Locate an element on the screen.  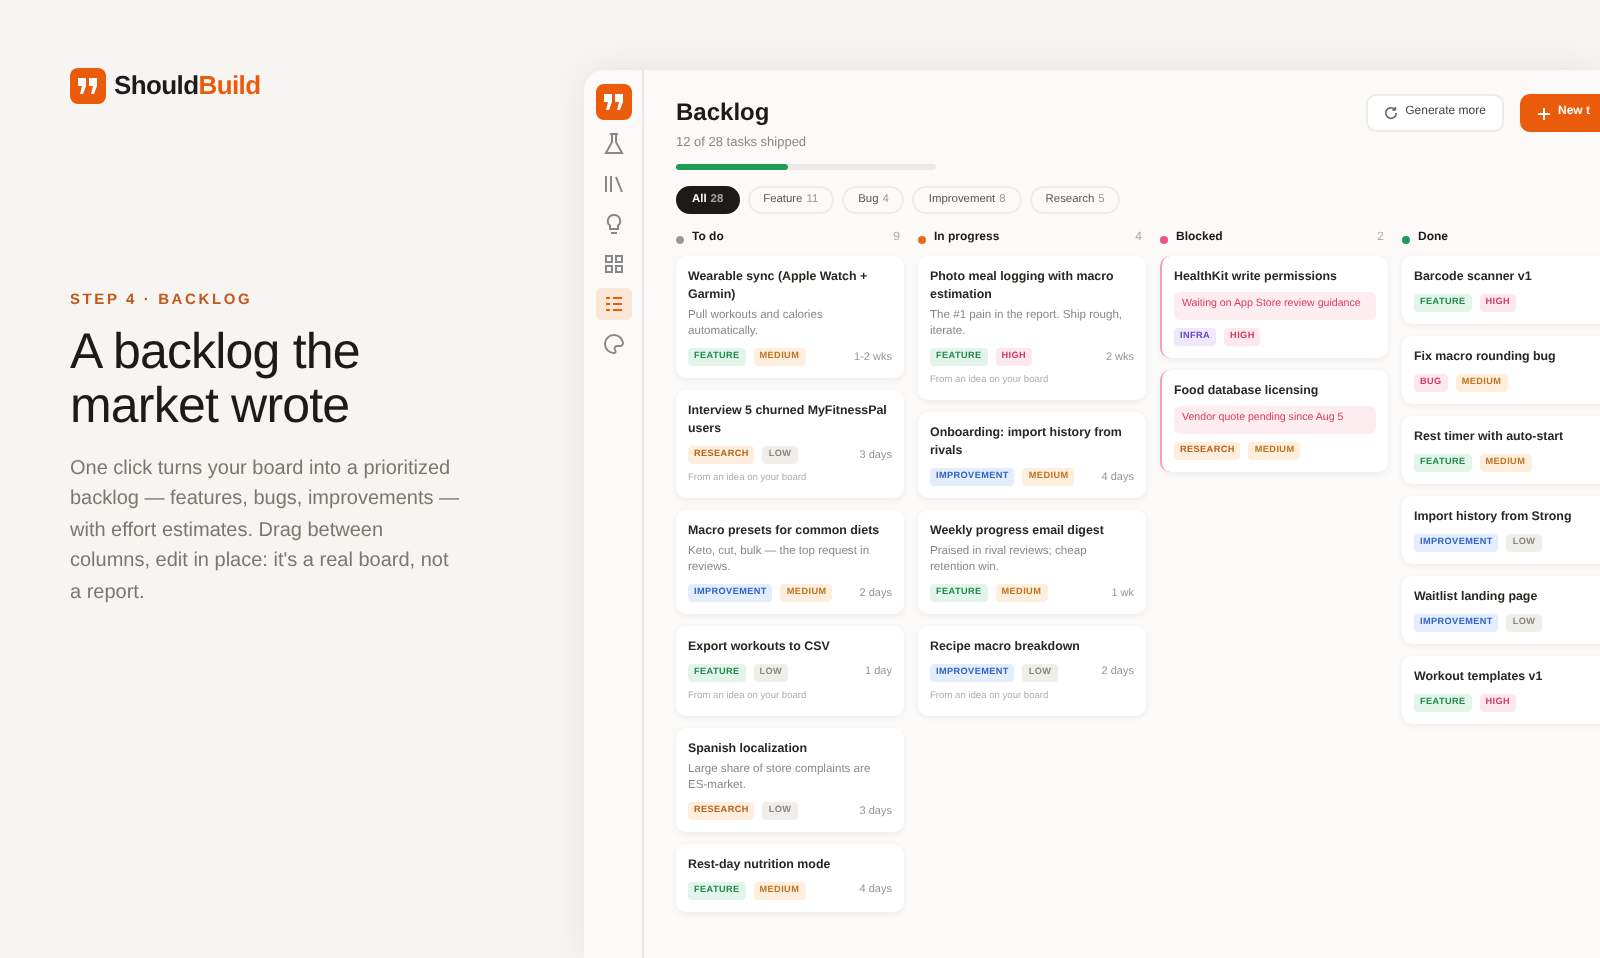
lightbulb-icon is located at coordinates (613, 224).